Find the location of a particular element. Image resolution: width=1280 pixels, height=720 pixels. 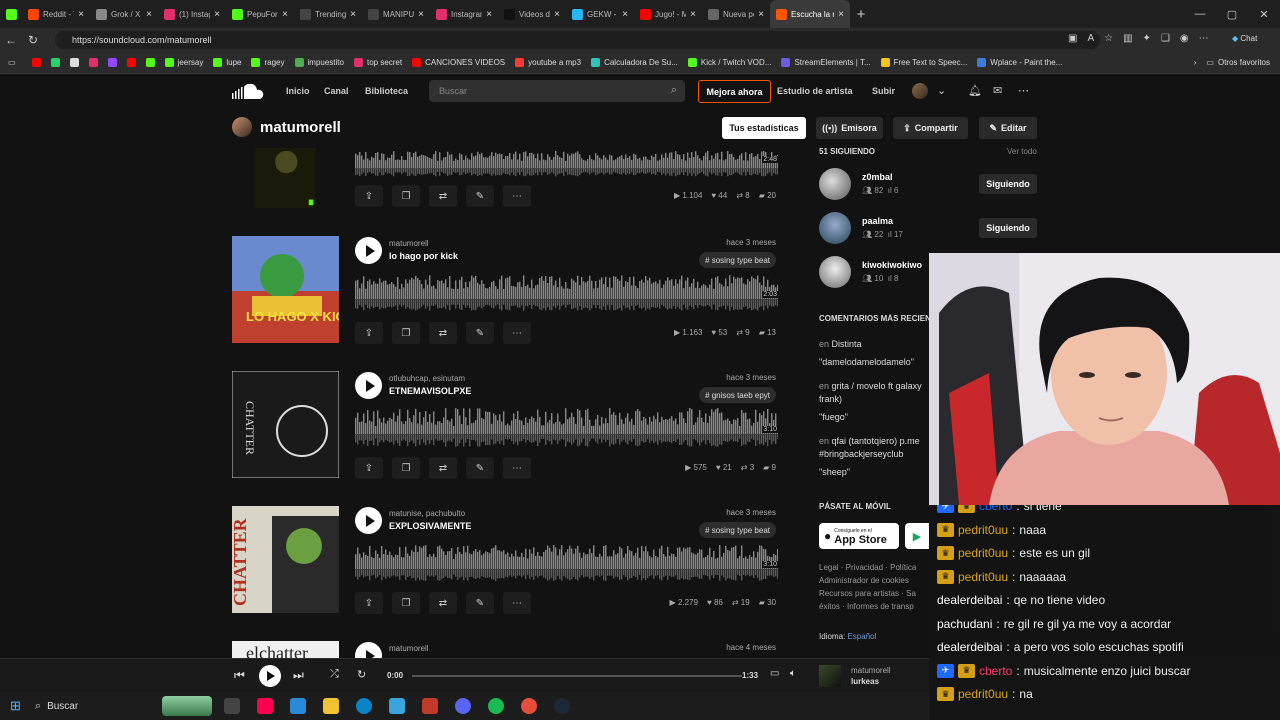

search-icon: ⌕ is located at coordinates (674, 90).